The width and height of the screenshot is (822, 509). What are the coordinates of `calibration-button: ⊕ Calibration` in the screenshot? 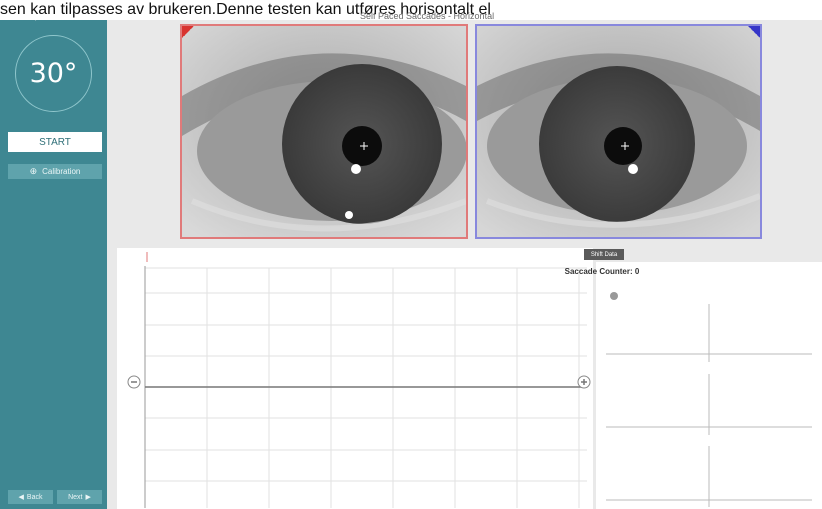 It's located at (55, 171).